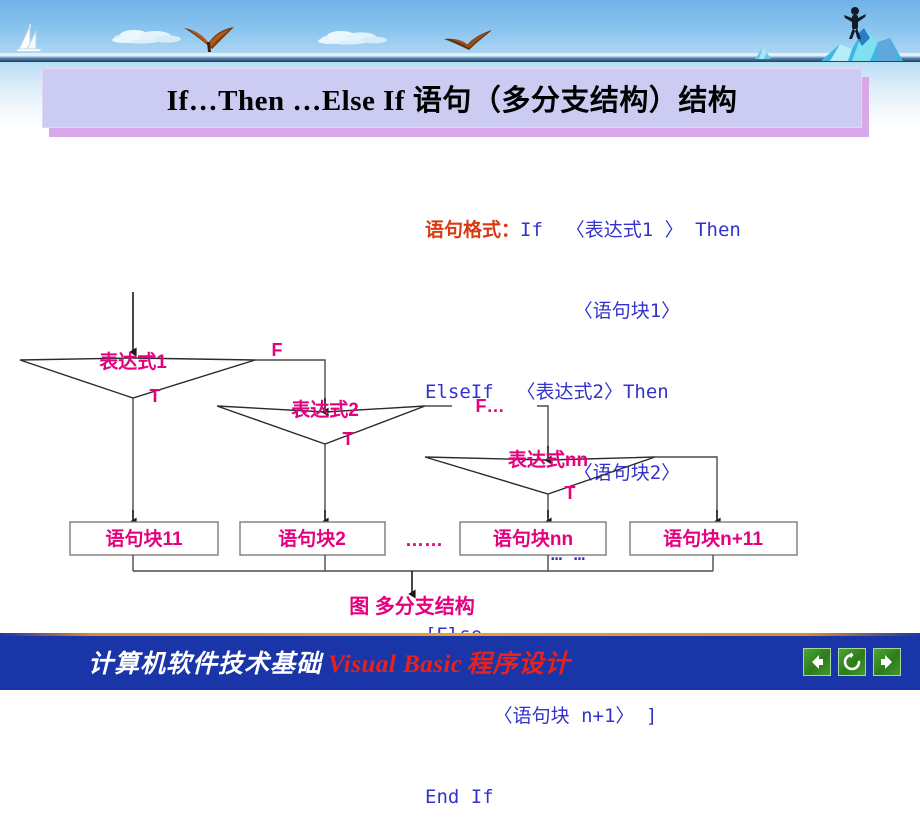 The height and width of the screenshot is (838, 920). What do you see at coordinates (543, 426) in the screenshot?
I see `decision-2-false-path` at bounding box center [543, 426].